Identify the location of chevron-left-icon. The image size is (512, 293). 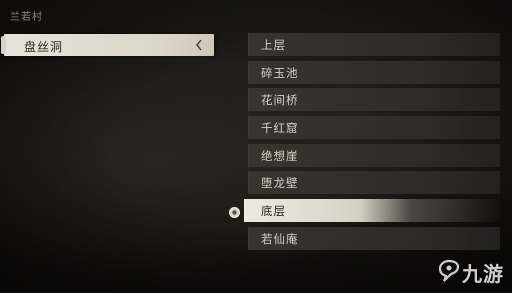
(199, 45).